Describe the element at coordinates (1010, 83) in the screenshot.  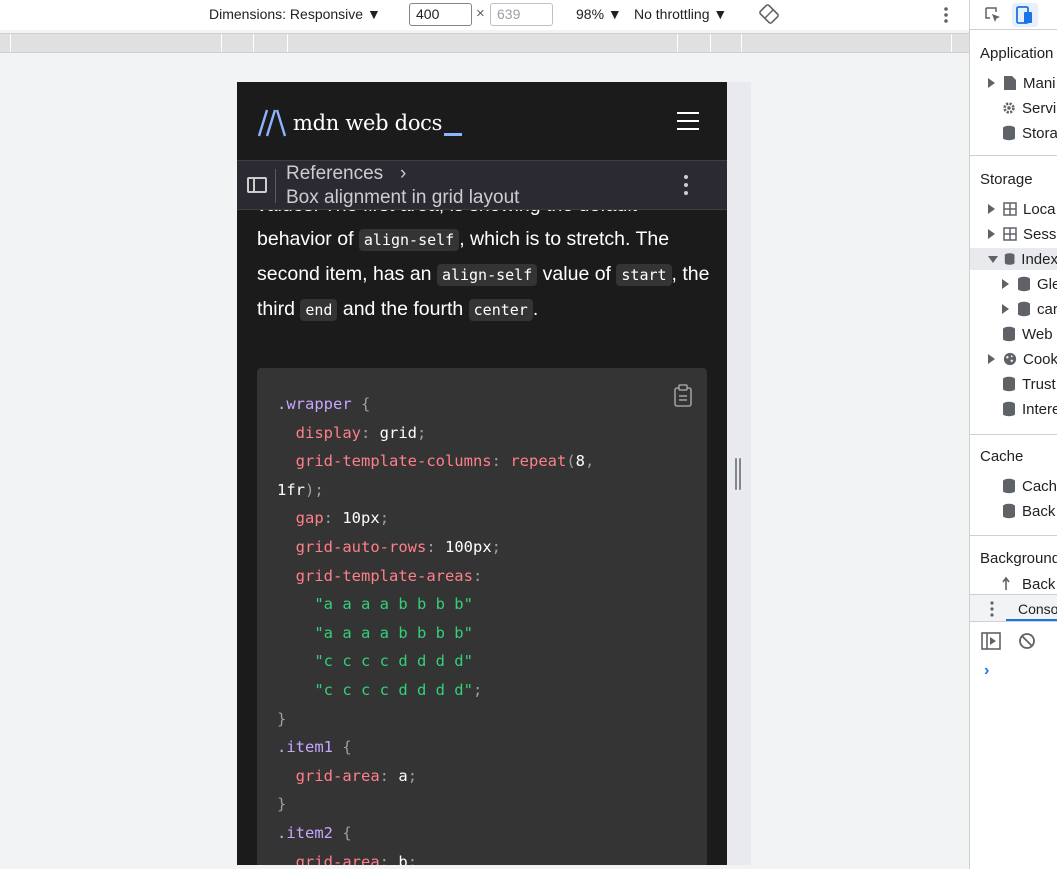
I see `file-icon` at that location.